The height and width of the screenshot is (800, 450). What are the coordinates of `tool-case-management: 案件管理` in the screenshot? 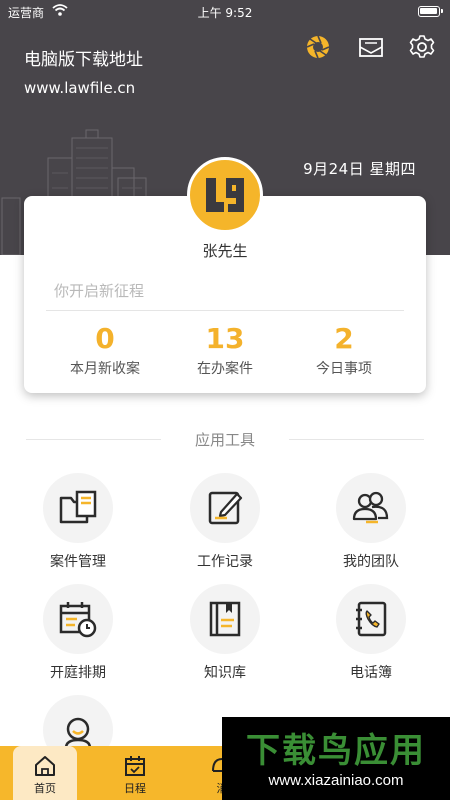 It's located at (78, 522).